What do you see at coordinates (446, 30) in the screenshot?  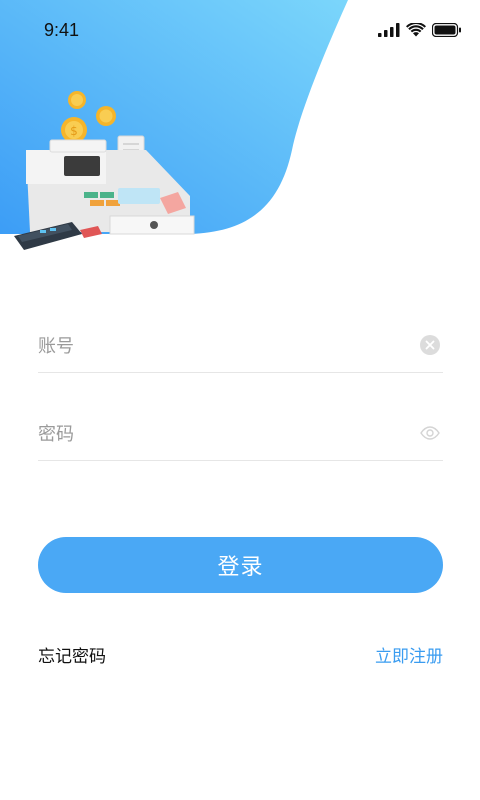 I see `battery-icon` at bounding box center [446, 30].